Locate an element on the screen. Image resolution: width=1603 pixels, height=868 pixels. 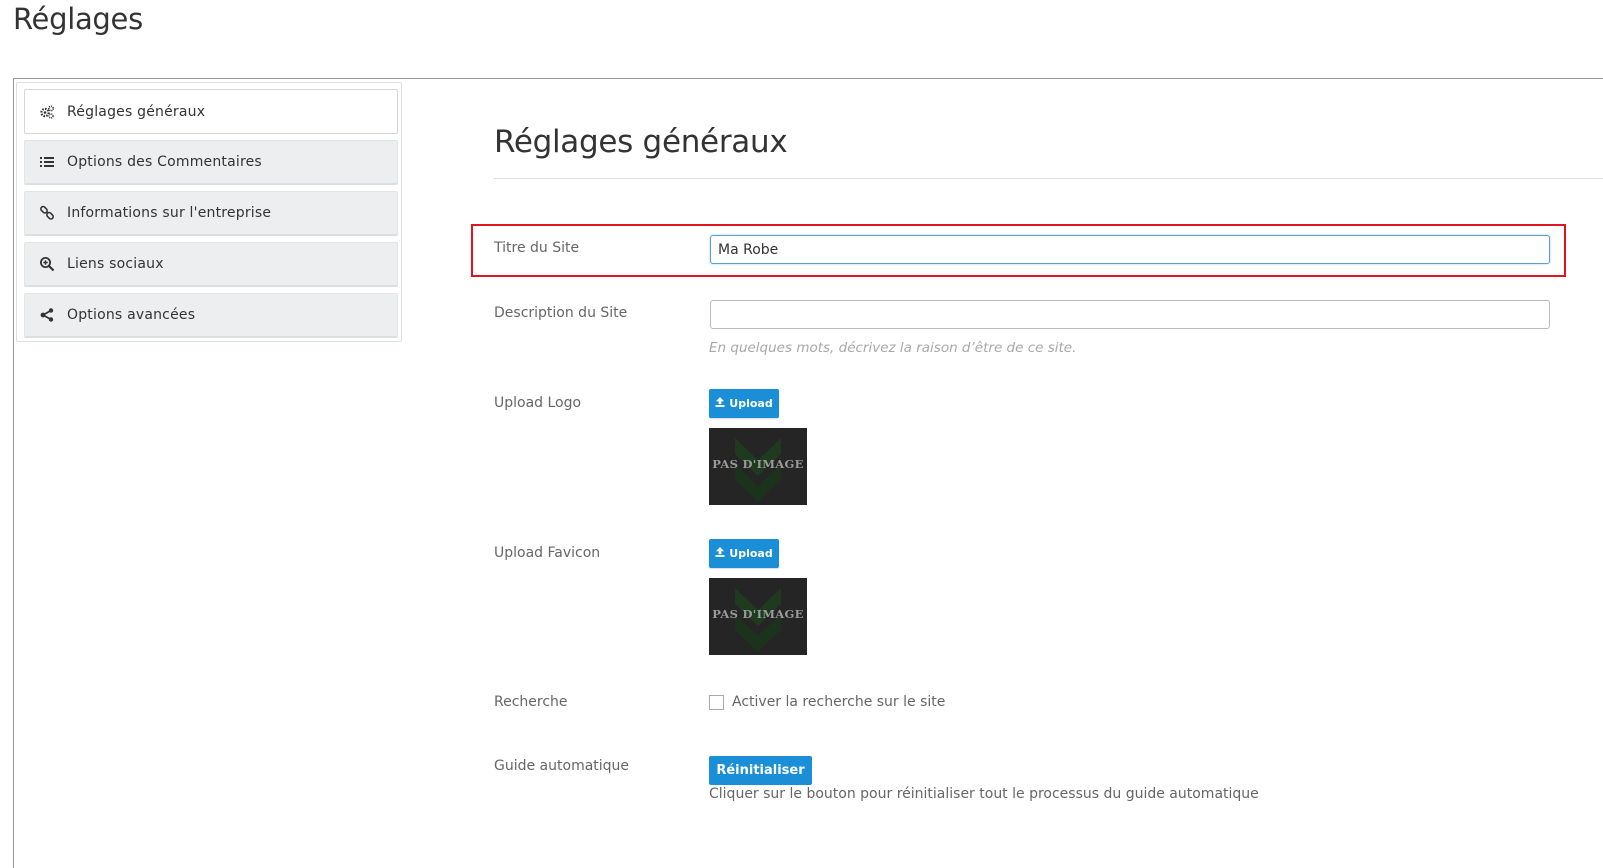
auto-guide-label: Guide automatique is located at coordinates (562, 766).